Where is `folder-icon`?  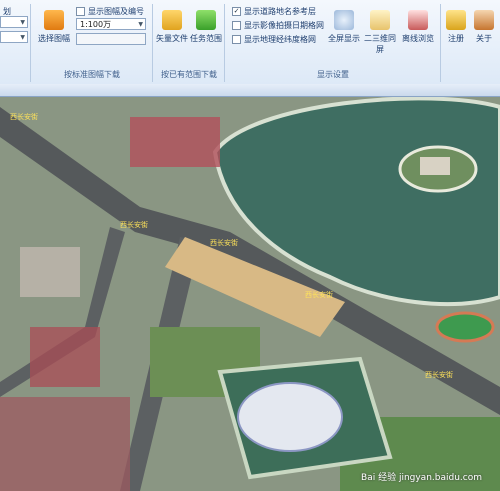 folder-icon is located at coordinates (172, 20).